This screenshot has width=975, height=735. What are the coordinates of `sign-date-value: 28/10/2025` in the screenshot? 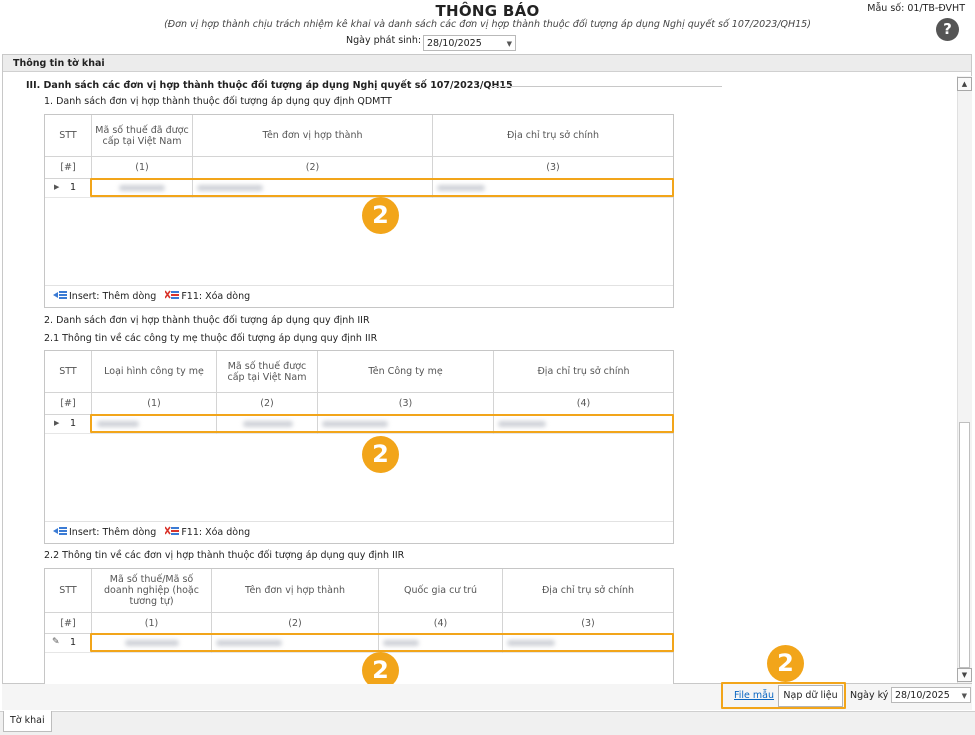 It's located at (922, 695).